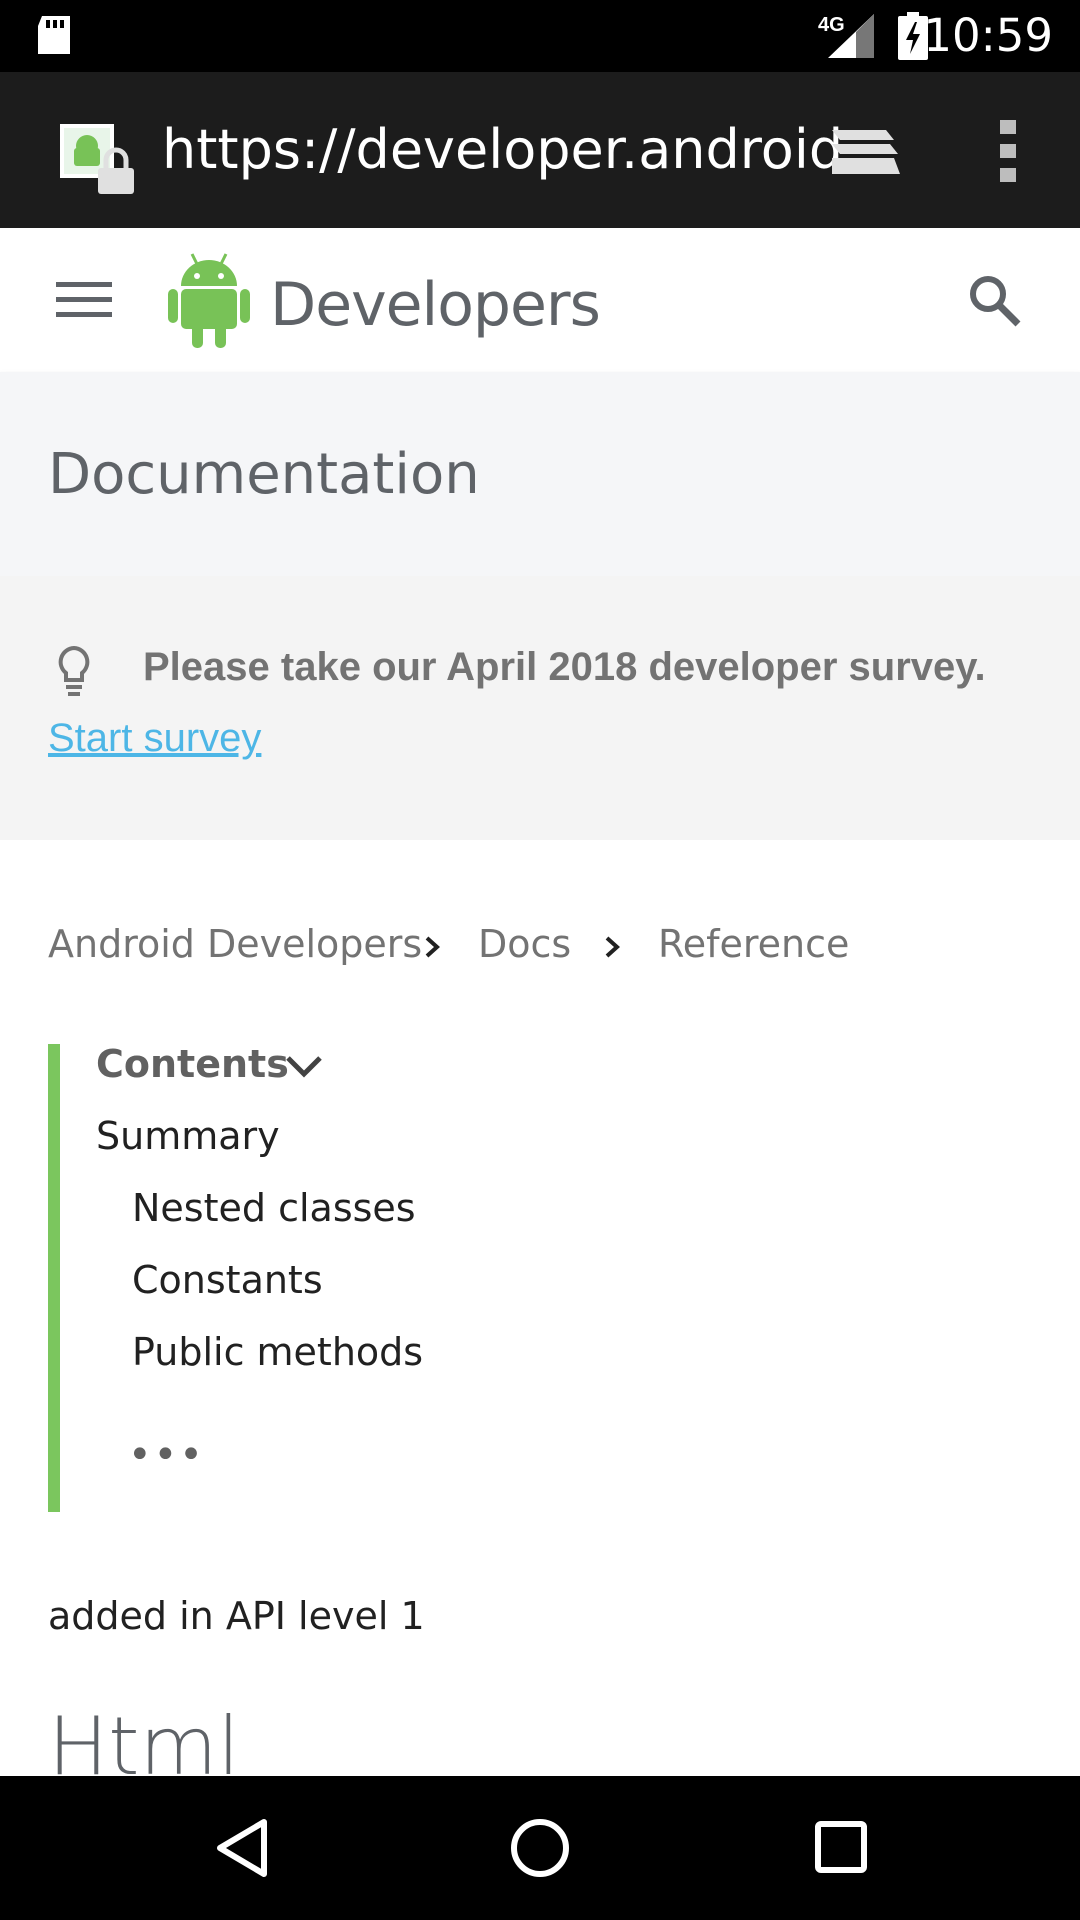 This screenshot has height=1920, width=1080. I want to click on breadcrumb-reference: Reference, so click(753, 944).